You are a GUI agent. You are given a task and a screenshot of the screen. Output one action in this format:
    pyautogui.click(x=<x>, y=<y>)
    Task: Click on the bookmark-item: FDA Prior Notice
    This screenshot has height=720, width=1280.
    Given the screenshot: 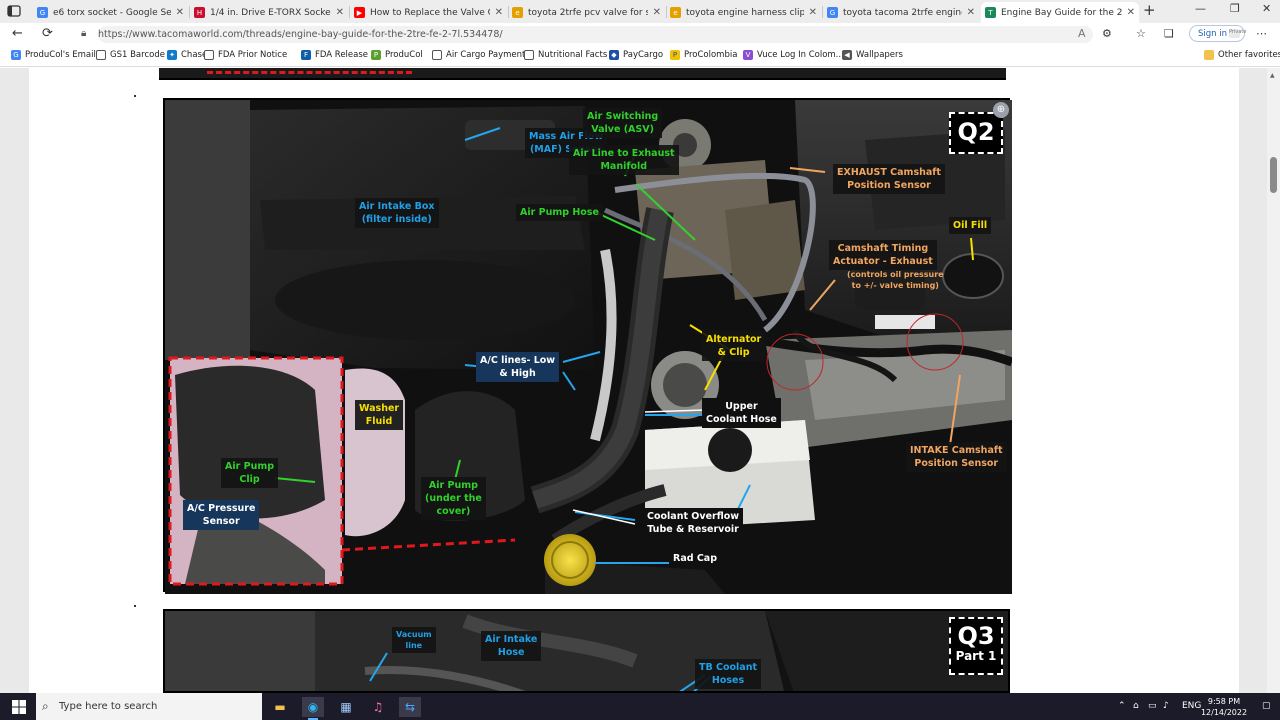 What is the action you would take?
    pyautogui.click(x=245, y=55)
    